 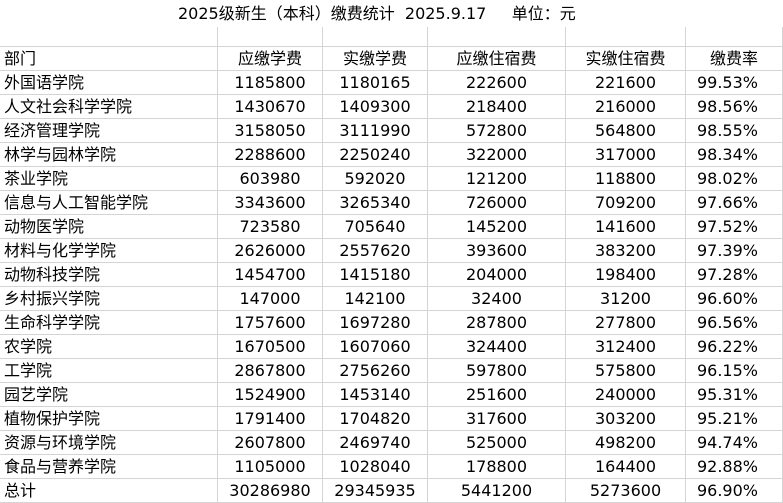 I want to click on cell-tuition-due: 1185800, so click(x=270, y=83).